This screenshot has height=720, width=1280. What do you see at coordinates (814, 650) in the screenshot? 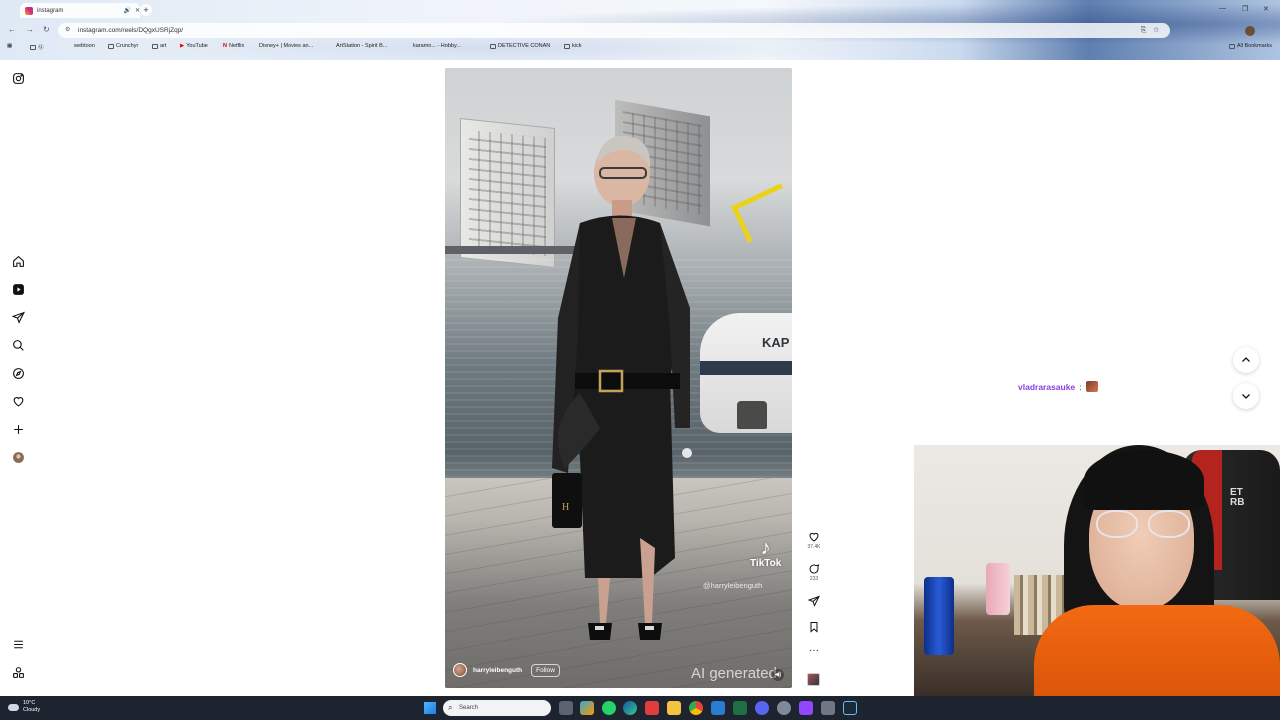
I see `more-options-icon: ···` at bounding box center [814, 650].